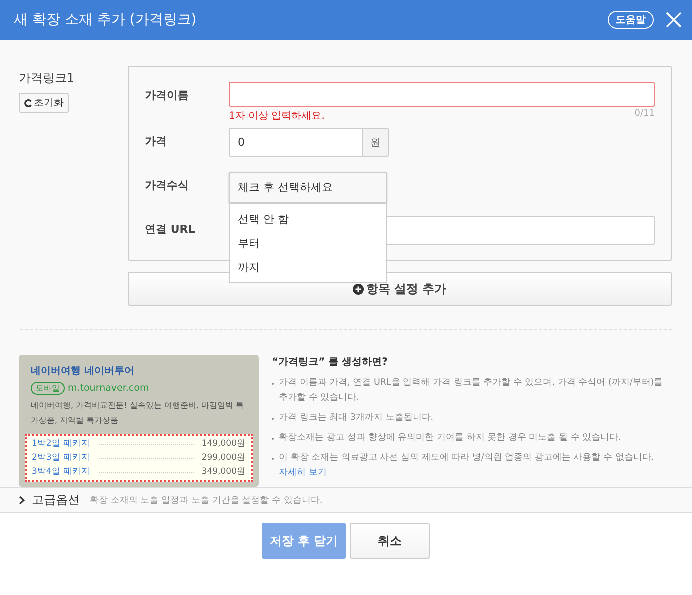 The height and width of the screenshot is (595, 692). Describe the element at coordinates (224, 472) in the screenshot. I see `price-link-price: 349,000원` at that location.